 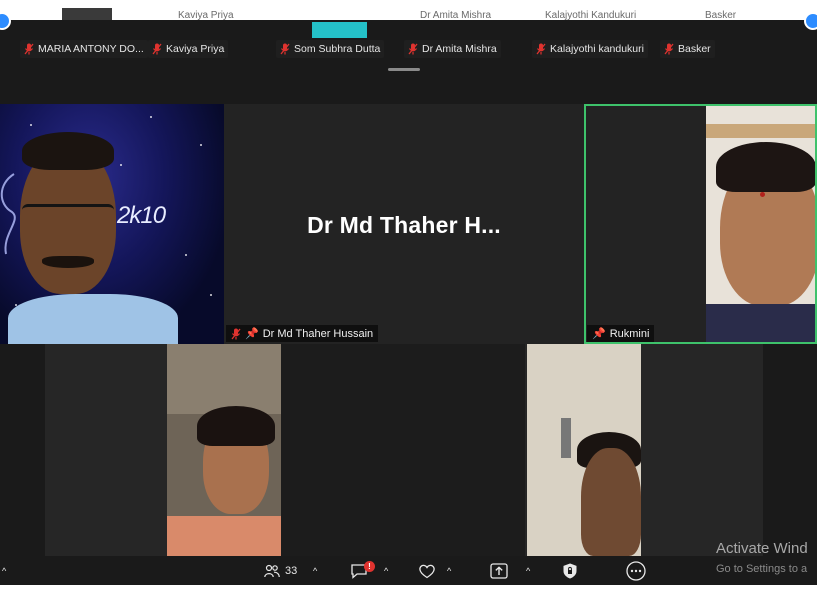 What do you see at coordinates (597, 49) in the screenshot?
I see `participant-name: Kalajyothi kandukuri` at bounding box center [597, 49].